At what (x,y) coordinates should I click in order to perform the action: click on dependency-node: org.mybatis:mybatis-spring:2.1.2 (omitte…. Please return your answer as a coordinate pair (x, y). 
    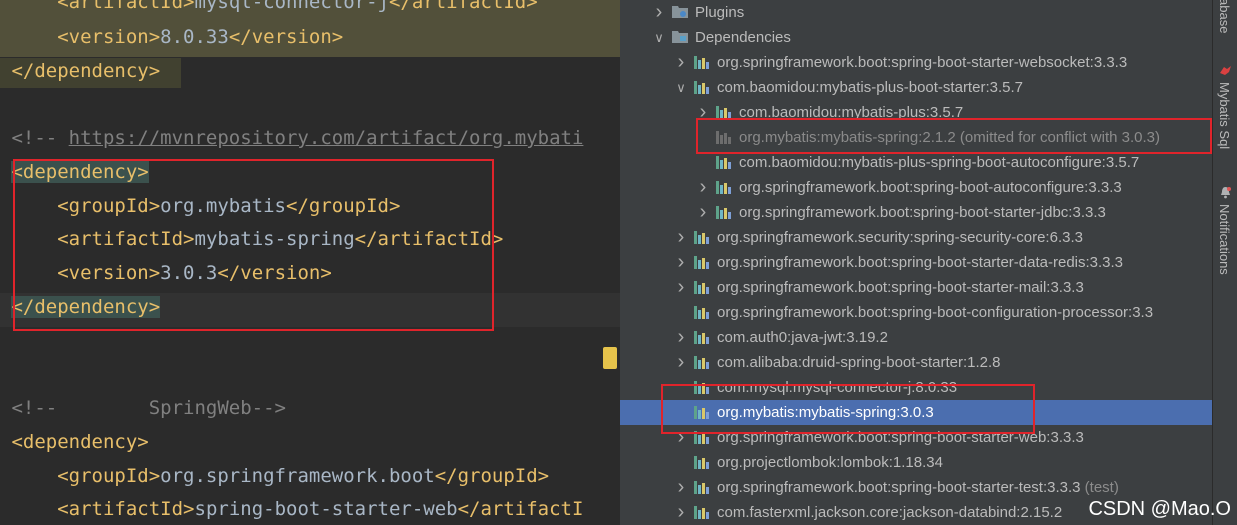
    Looking at the image, I should click on (916, 137).